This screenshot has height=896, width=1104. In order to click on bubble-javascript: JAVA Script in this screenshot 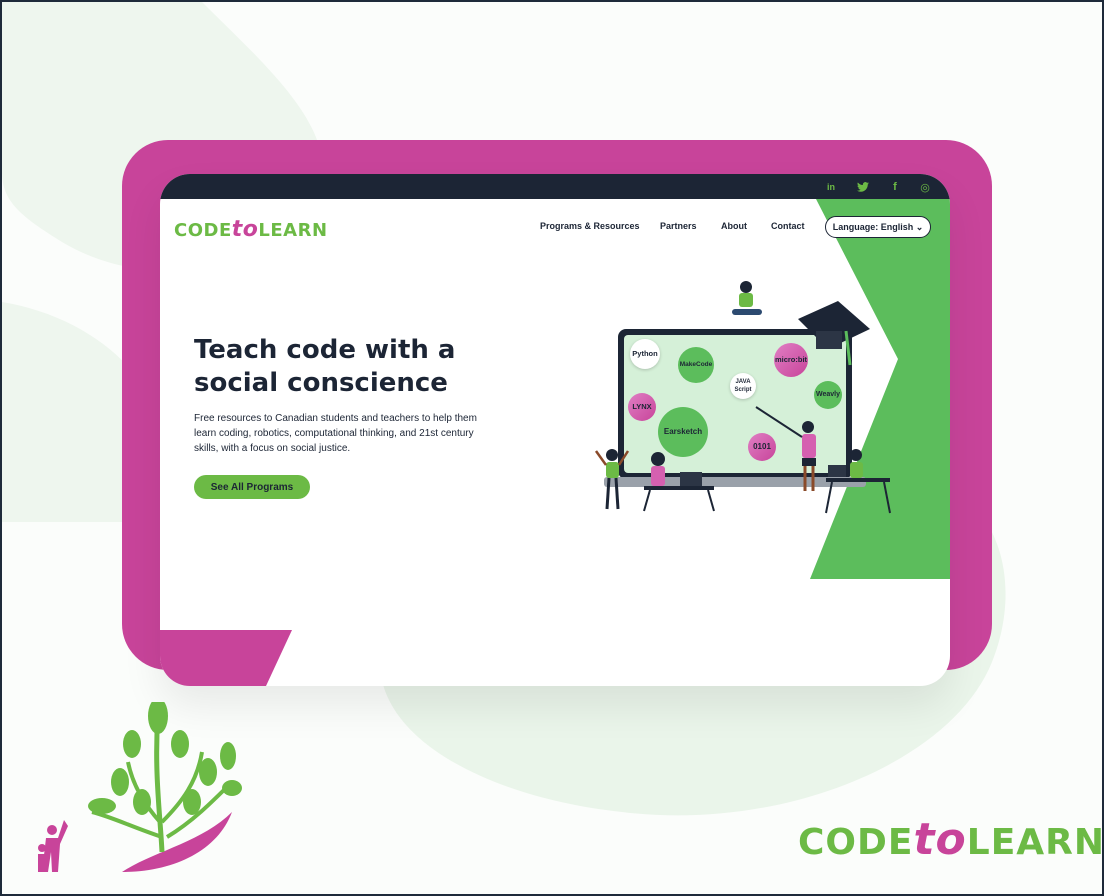, I will do `click(743, 386)`.